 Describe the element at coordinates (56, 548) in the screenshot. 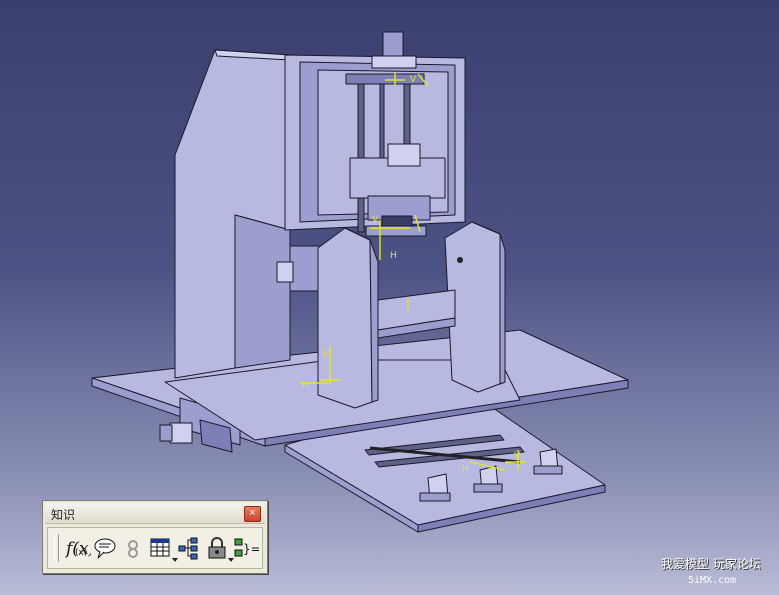

I see `toolbar-grip` at that location.